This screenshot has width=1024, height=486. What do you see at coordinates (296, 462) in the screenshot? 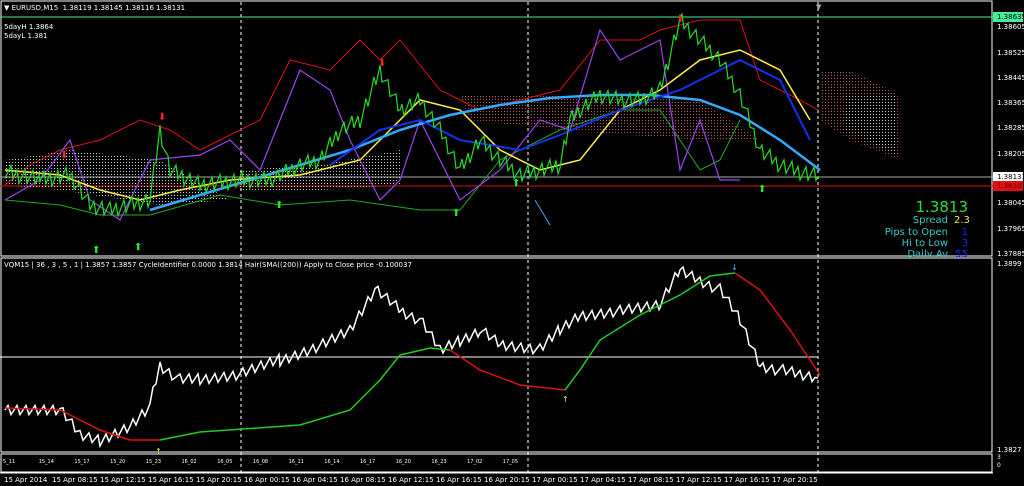
I see `strip-label: 16_11` at bounding box center [296, 462].